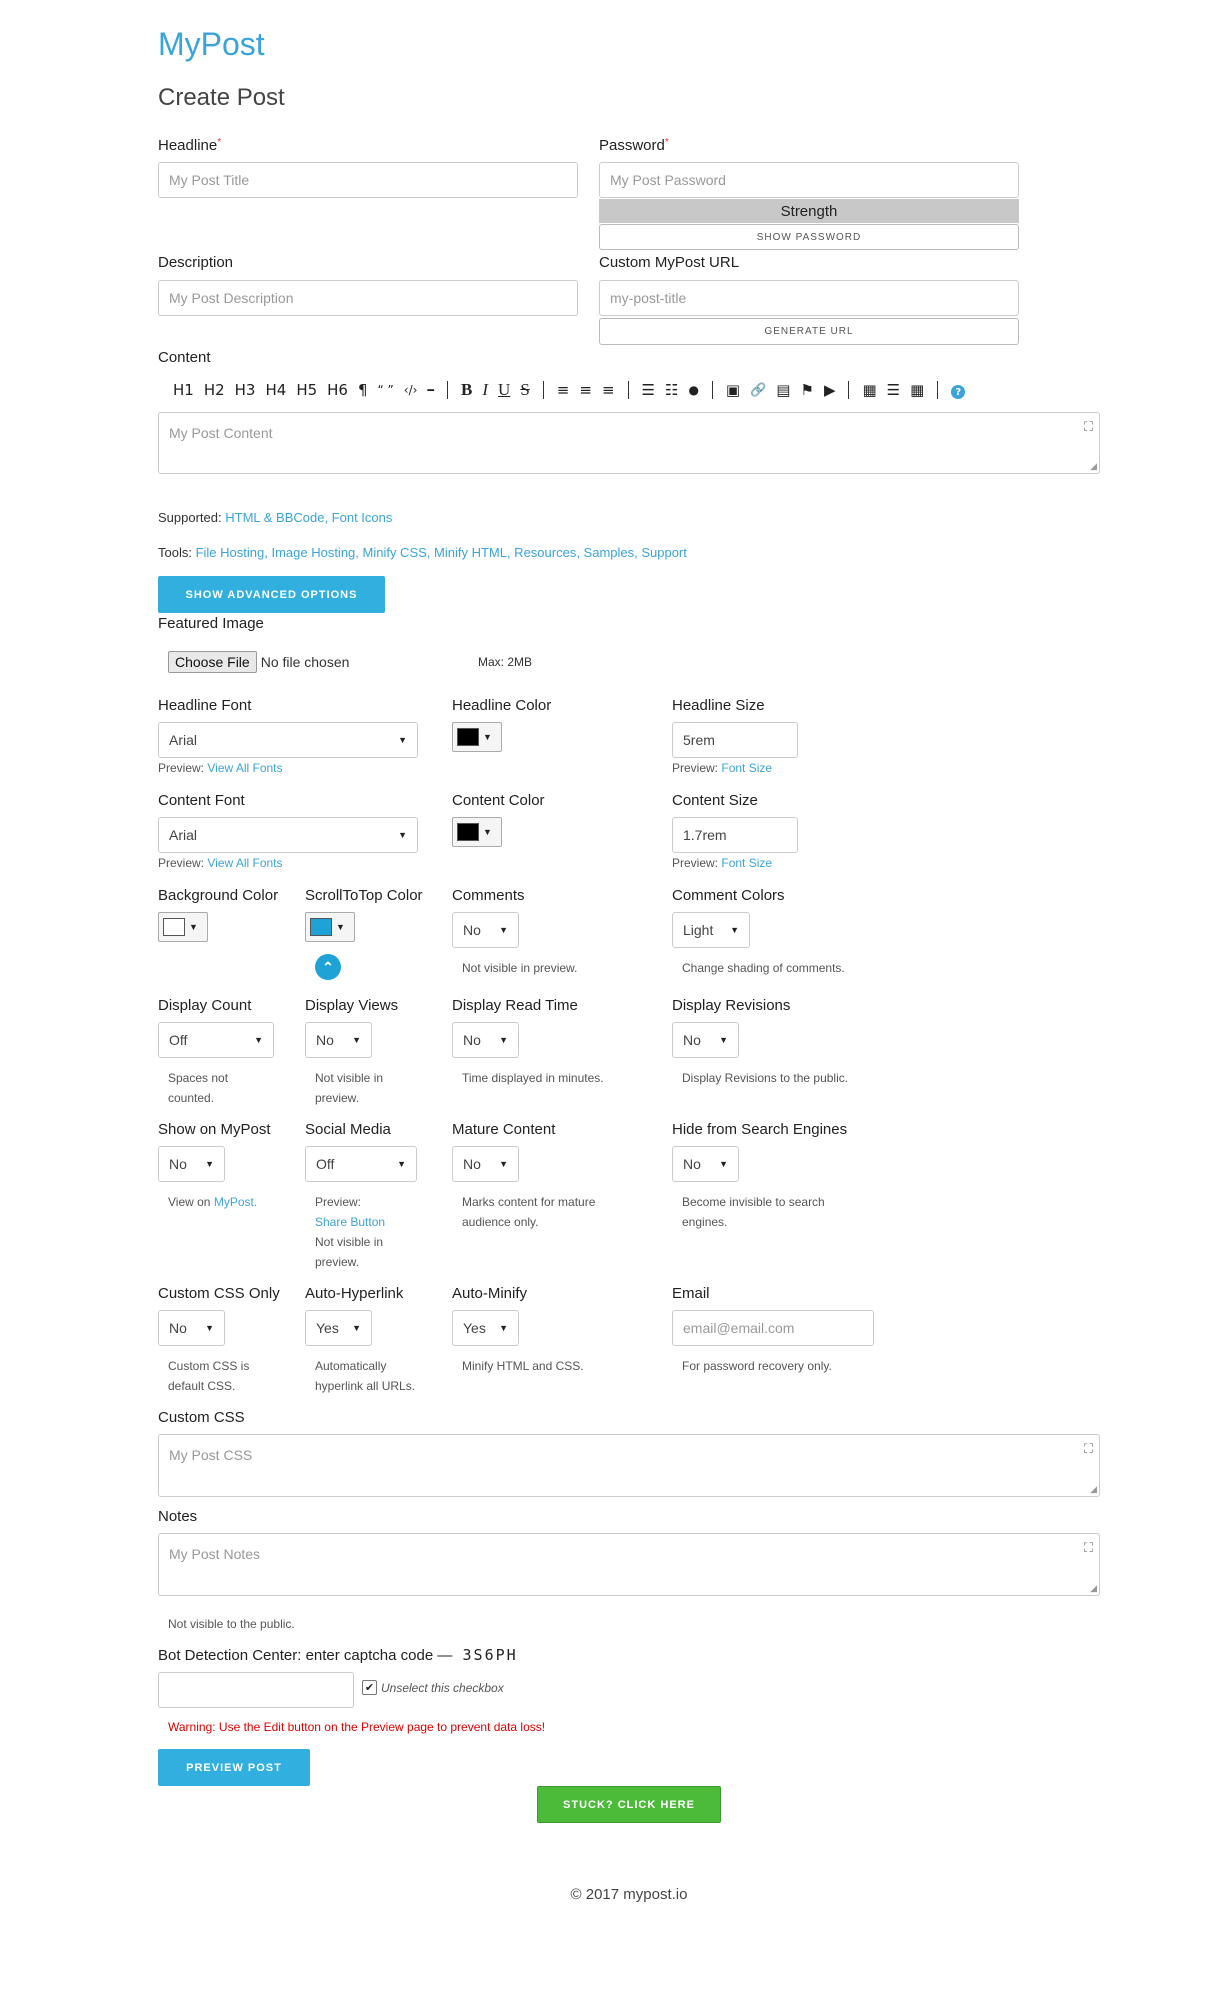 The image size is (1218, 1999). What do you see at coordinates (411, 390) in the screenshot?
I see `code-icon: ‹/›` at bounding box center [411, 390].